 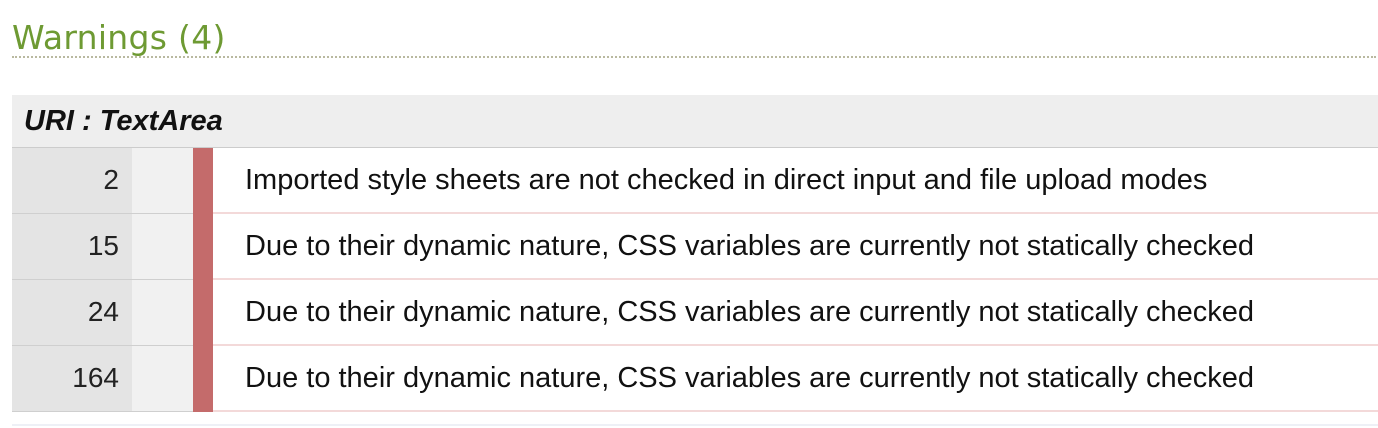 What do you see at coordinates (119, 37) in the screenshot?
I see `warnings-title: Warnings (4)` at bounding box center [119, 37].